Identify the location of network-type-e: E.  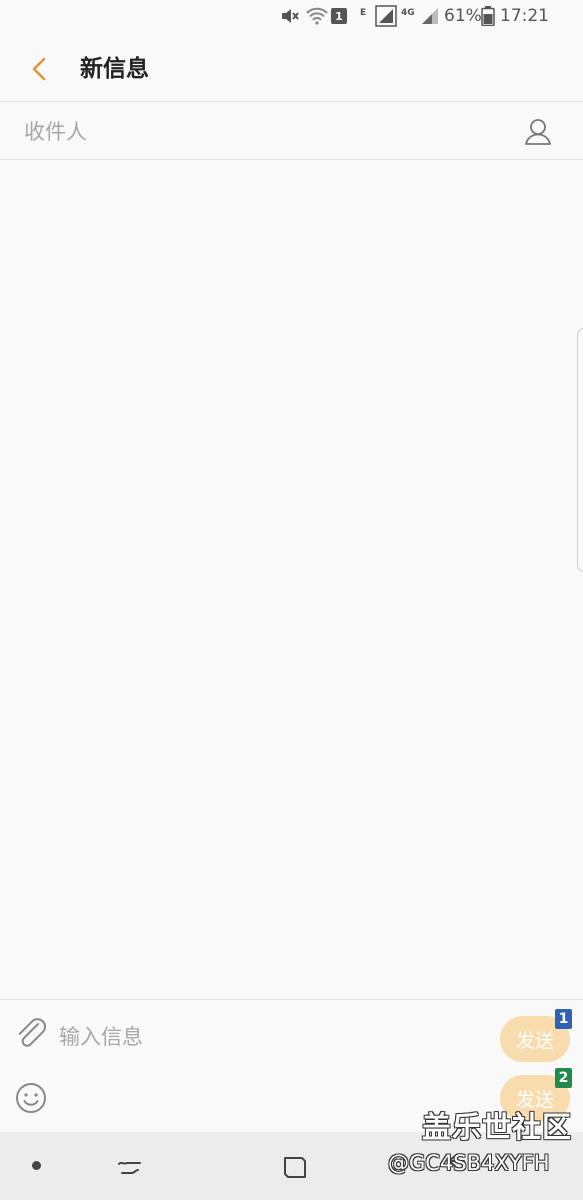
(363, 13).